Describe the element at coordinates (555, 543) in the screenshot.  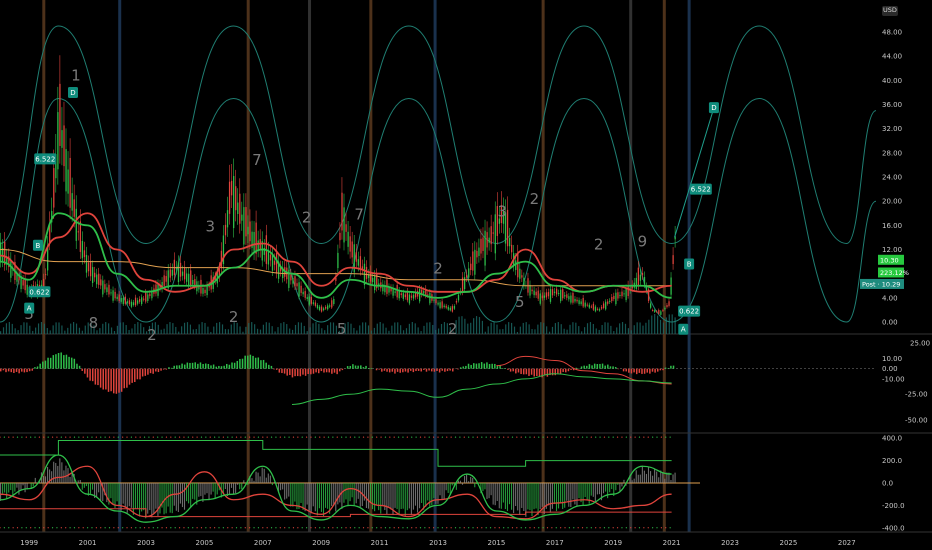
I see `time-axis-tick: 2017` at that location.